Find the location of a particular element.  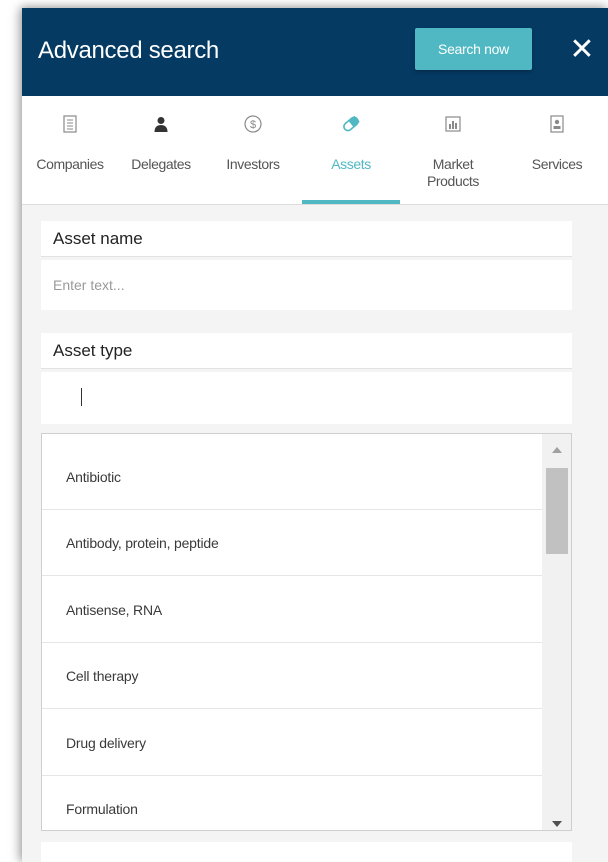

asset-type-input is located at coordinates (306, 398).